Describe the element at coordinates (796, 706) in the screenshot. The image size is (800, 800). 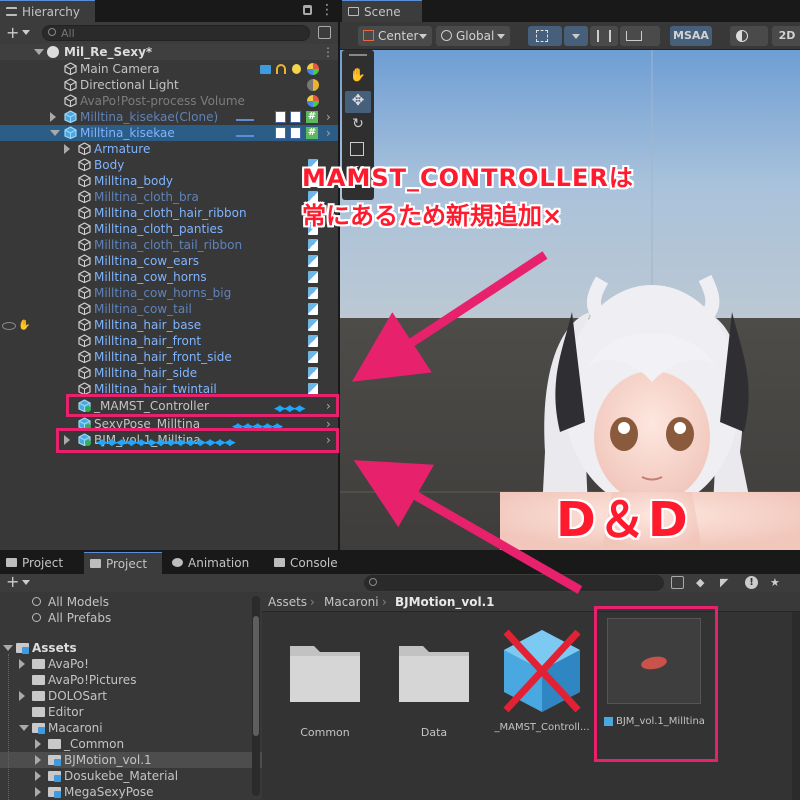
I see `grid-scrollbar` at that location.